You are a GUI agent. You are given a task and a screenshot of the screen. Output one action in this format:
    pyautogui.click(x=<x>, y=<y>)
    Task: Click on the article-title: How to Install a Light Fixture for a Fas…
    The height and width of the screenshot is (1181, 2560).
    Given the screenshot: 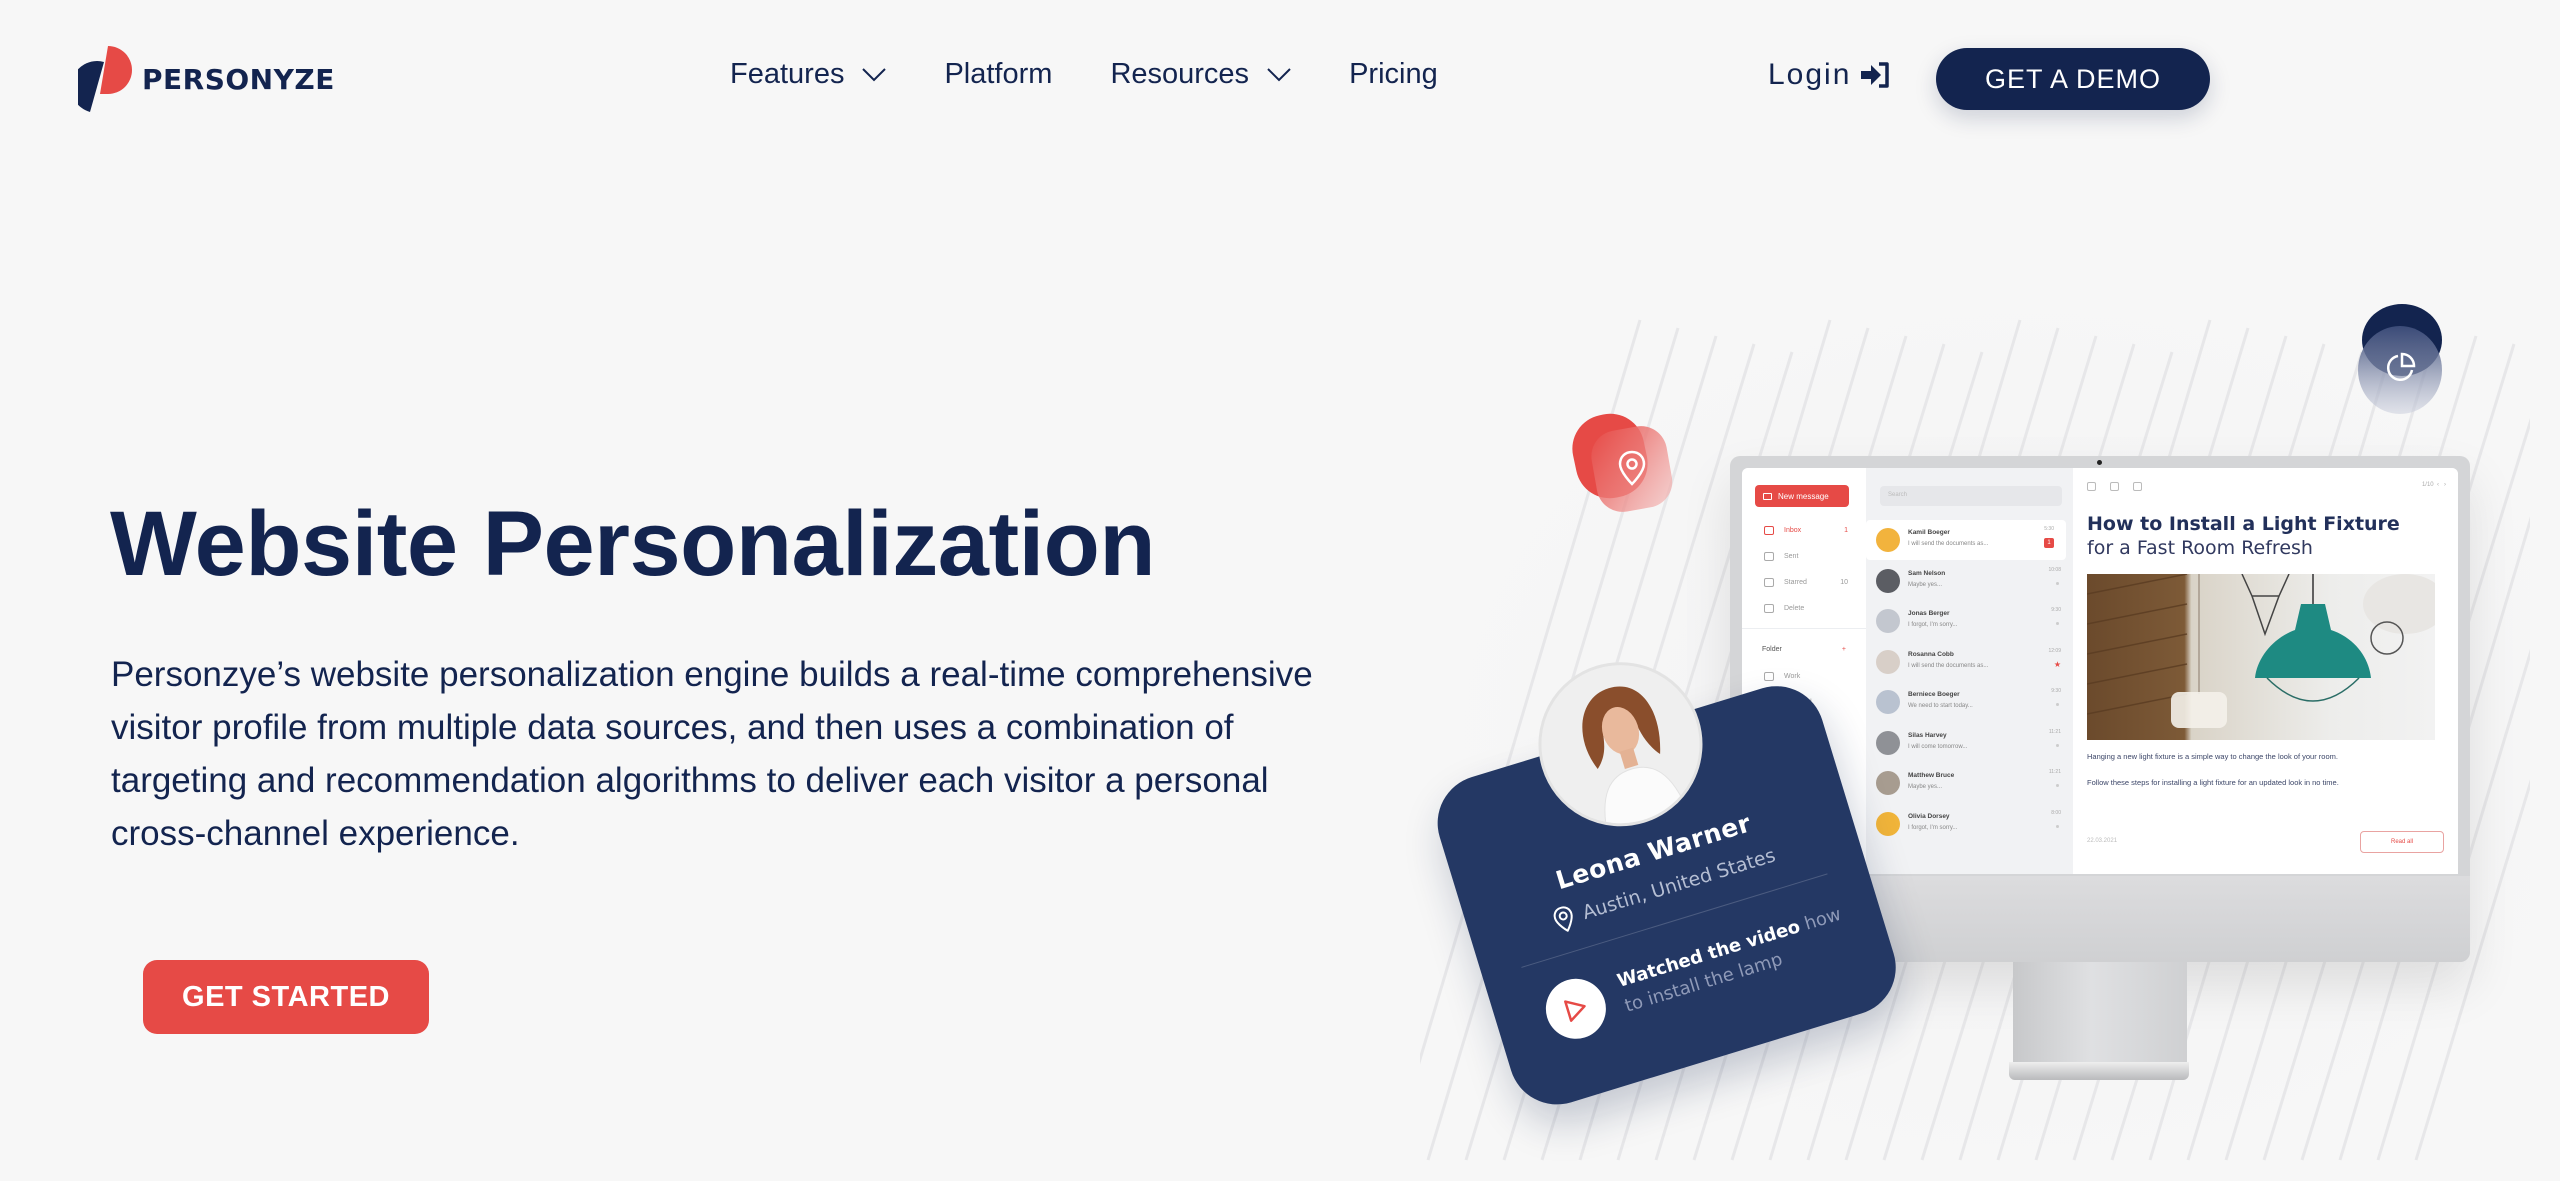 What is the action you would take?
    pyautogui.click(x=2257, y=536)
    